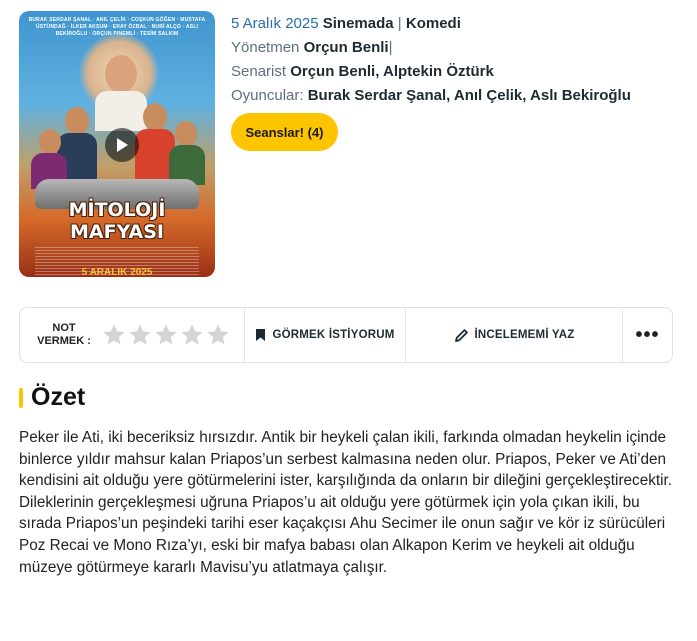  What do you see at coordinates (114, 335) in the screenshot?
I see `star-1-icon` at bounding box center [114, 335].